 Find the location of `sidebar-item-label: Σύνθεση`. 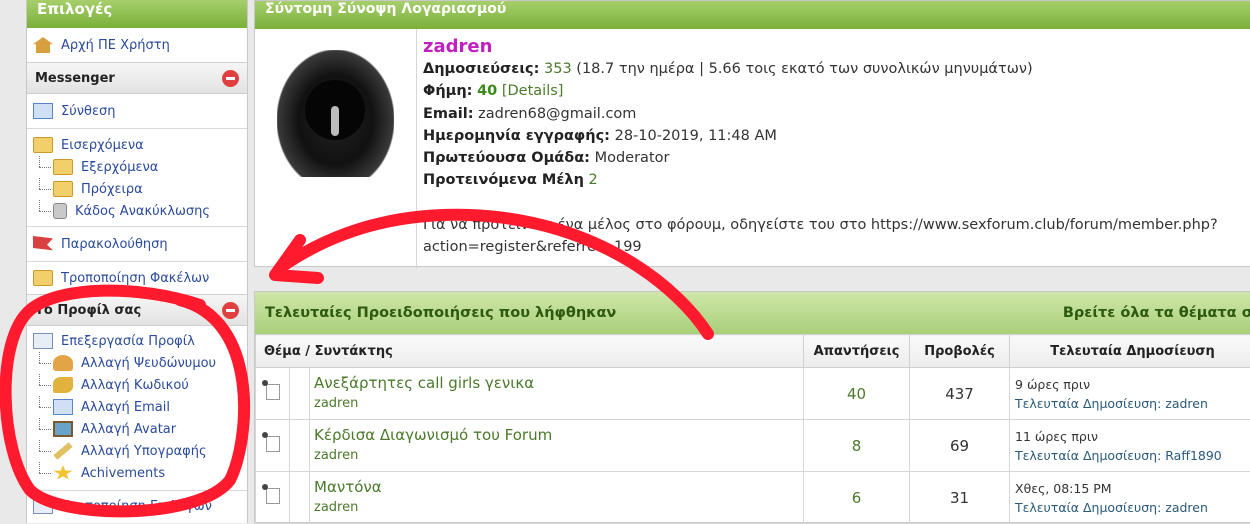

sidebar-item-label: Σύνθεση is located at coordinates (88, 111).